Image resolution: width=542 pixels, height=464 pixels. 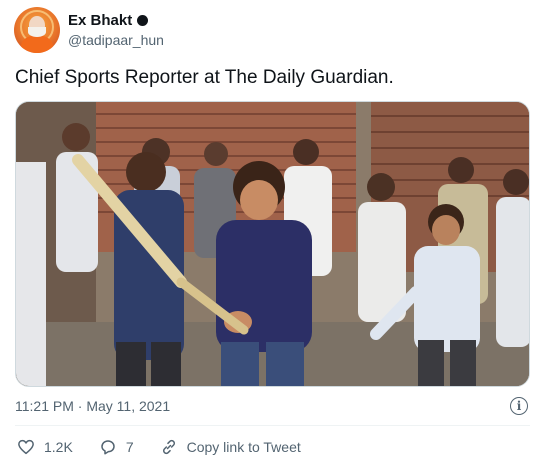 What do you see at coordinates (37, 44) in the screenshot?
I see `avatar-robe` at bounding box center [37, 44].